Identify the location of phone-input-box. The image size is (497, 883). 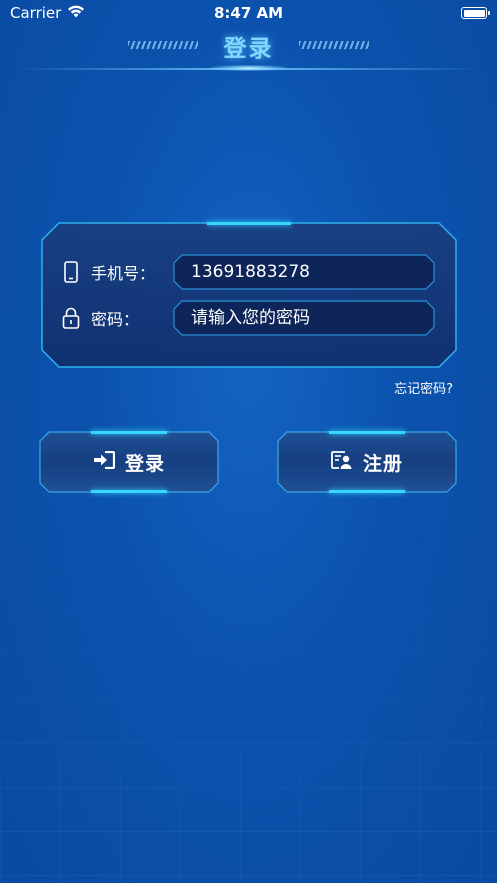
(304, 272).